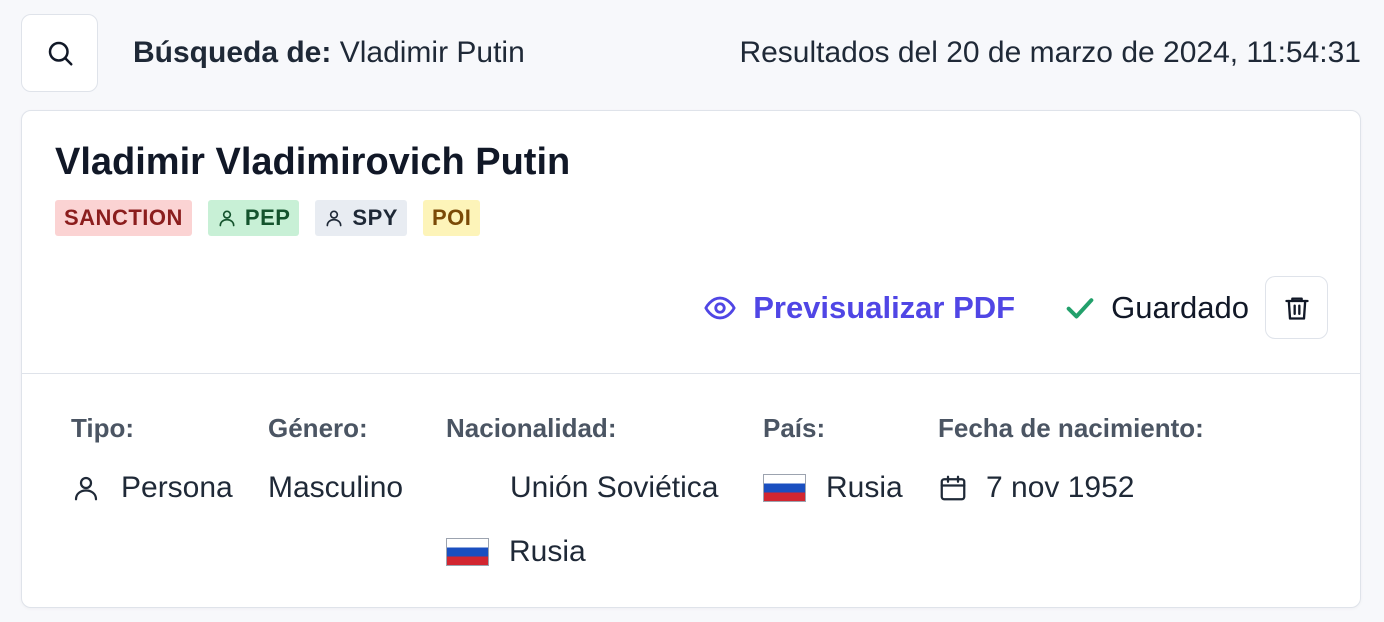 The height and width of the screenshot is (622, 1384). What do you see at coordinates (1071, 428) in the screenshot?
I see `dob-label: Fecha de nacimiento:` at bounding box center [1071, 428].